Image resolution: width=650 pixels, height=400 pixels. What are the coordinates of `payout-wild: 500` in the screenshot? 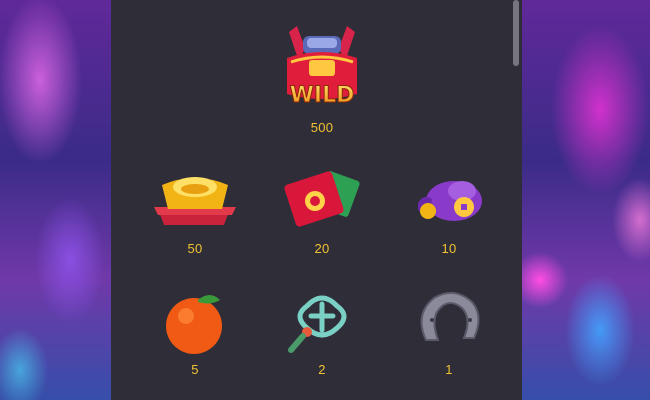 It's located at (322, 127).